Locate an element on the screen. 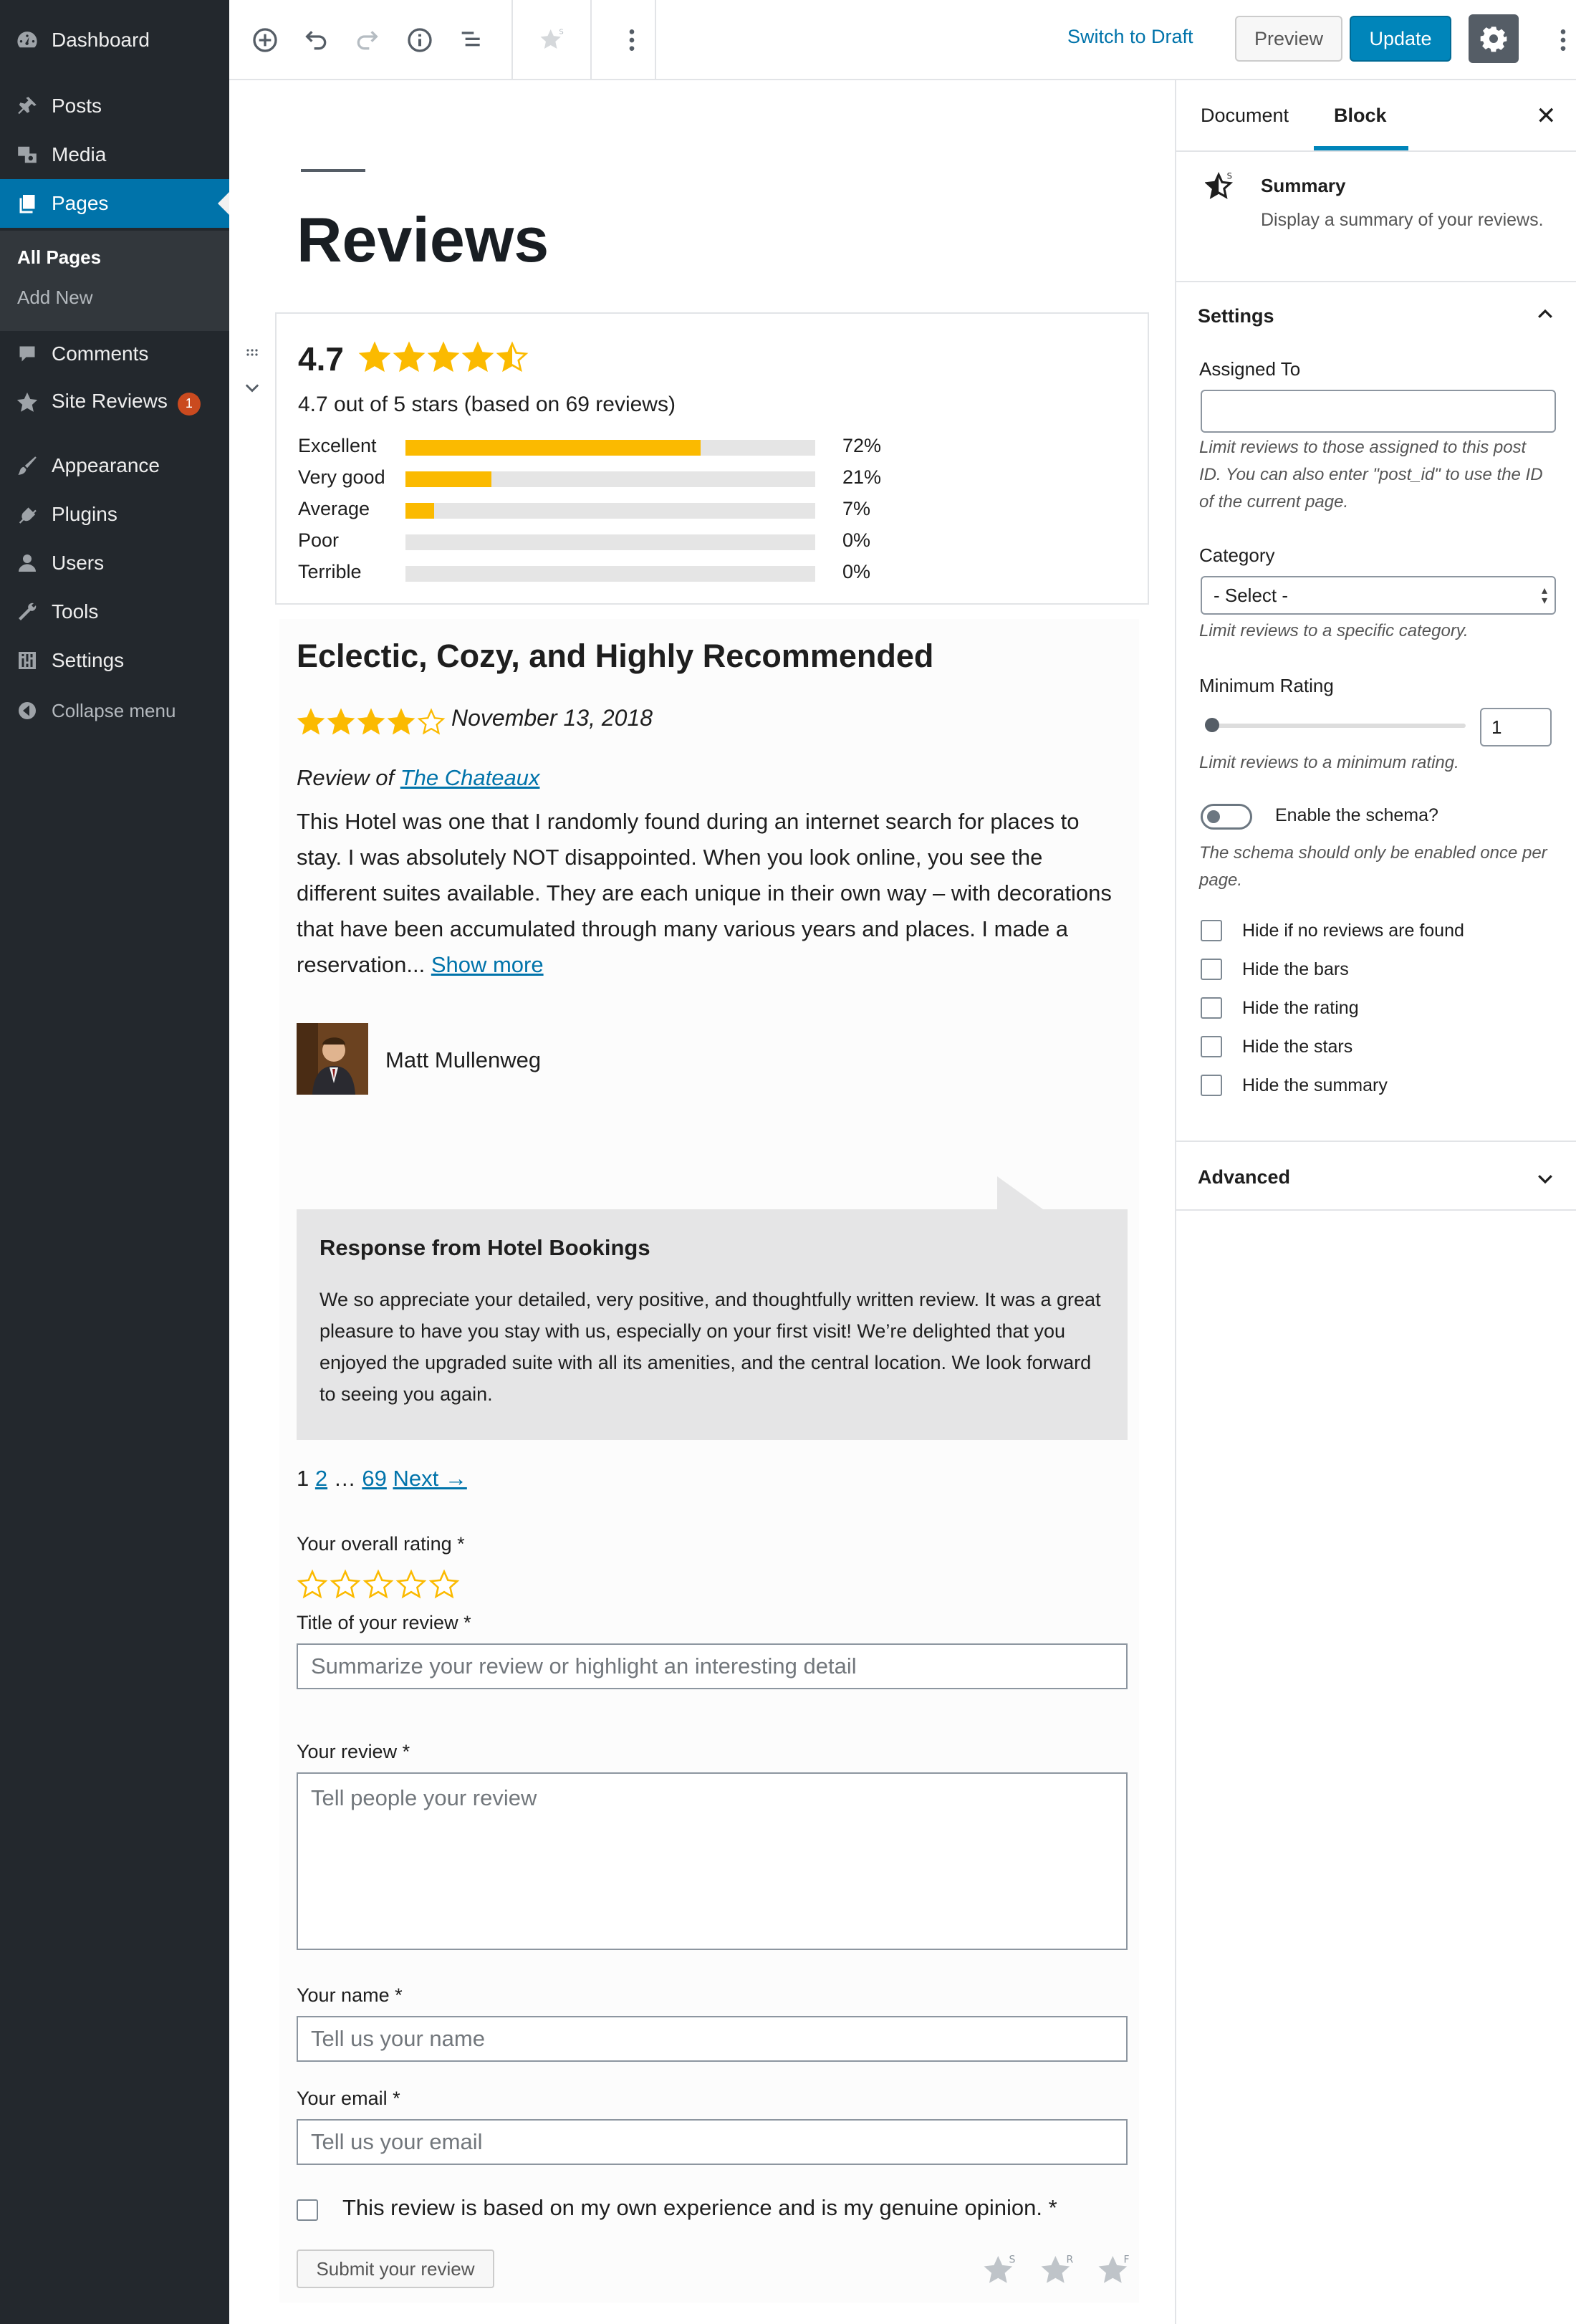  bar-label: Average is located at coordinates (334, 508).